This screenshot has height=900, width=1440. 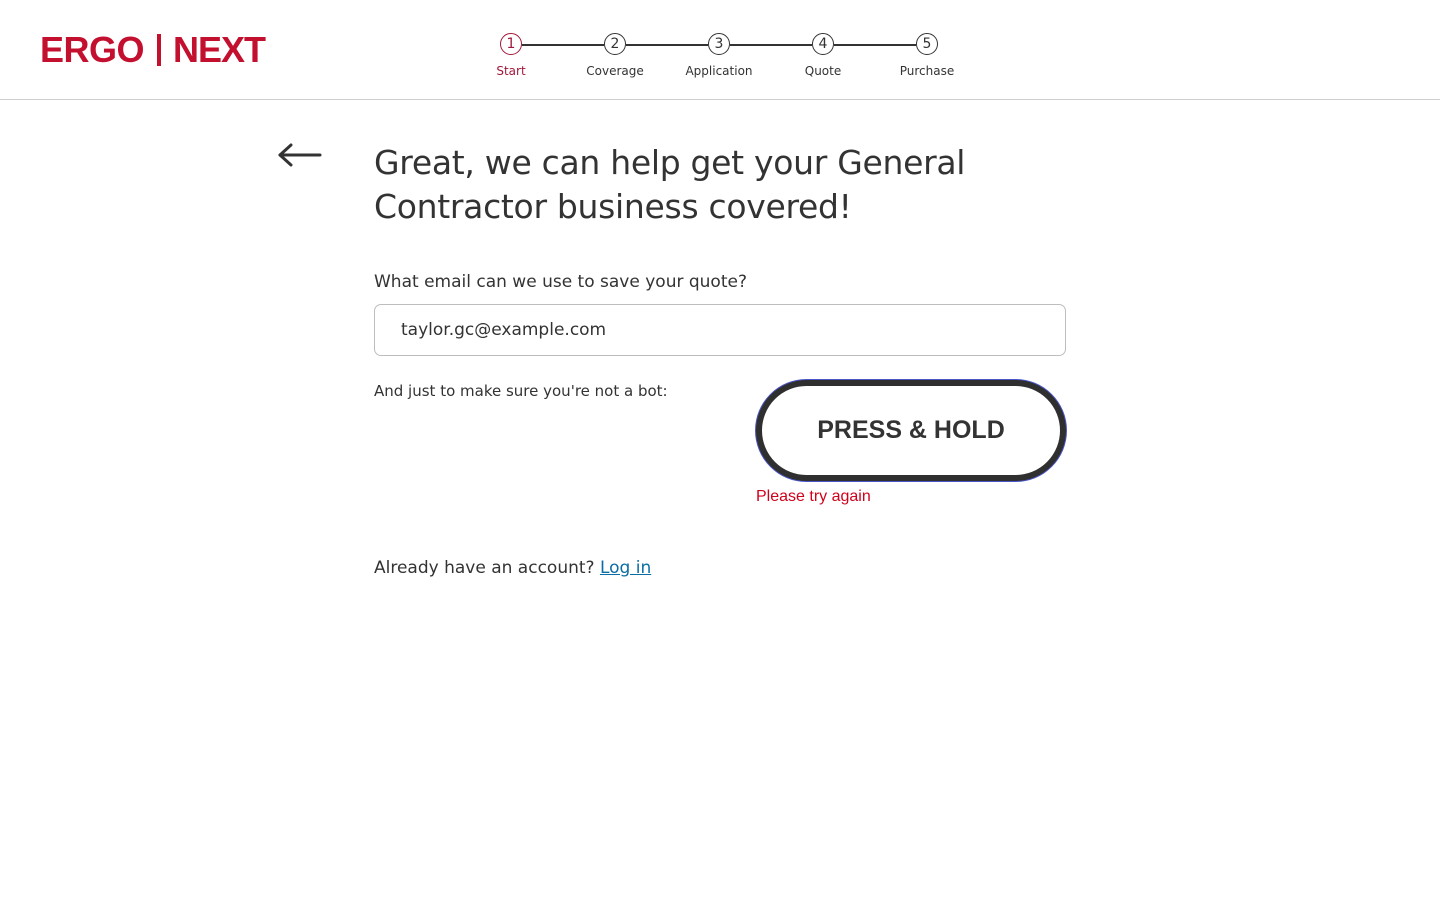 I want to click on logo-ergo-text: ERGO, so click(x=92, y=49).